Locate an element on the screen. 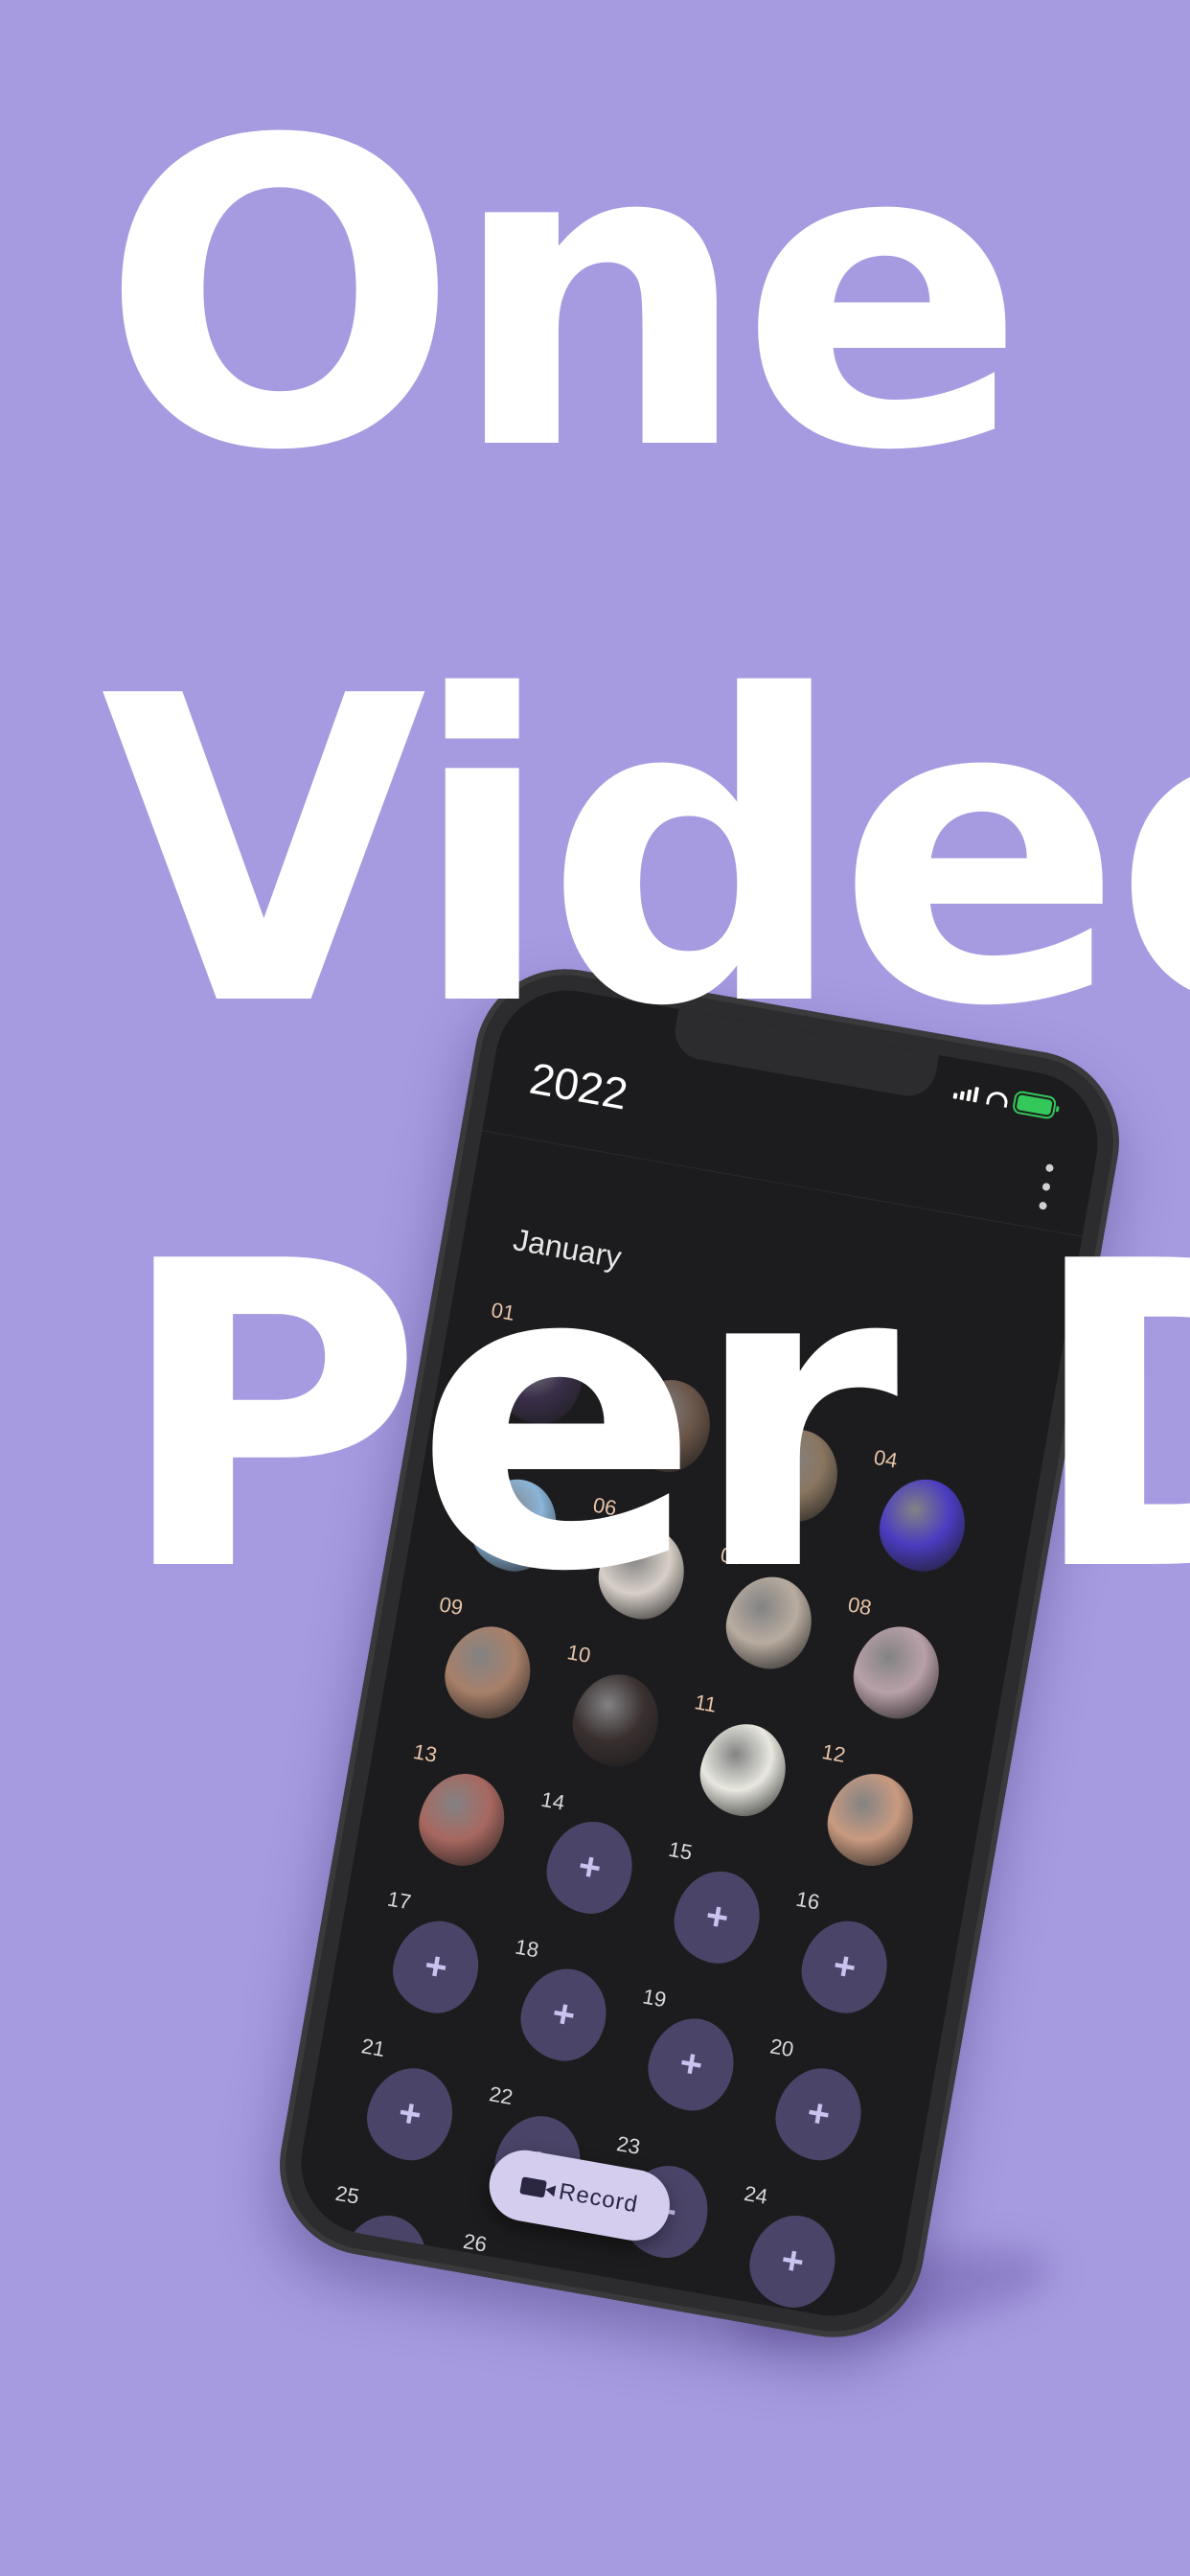 This screenshot has height=2576, width=1190. status-bar is located at coordinates (1003, 1099).